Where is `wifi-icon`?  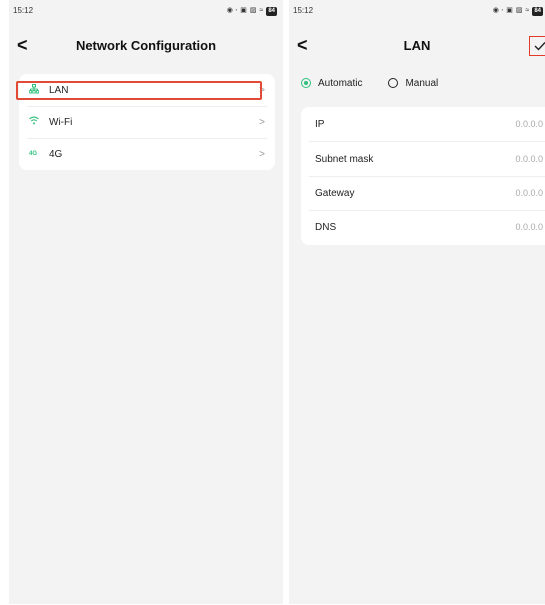 wifi-icon is located at coordinates (37, 122).